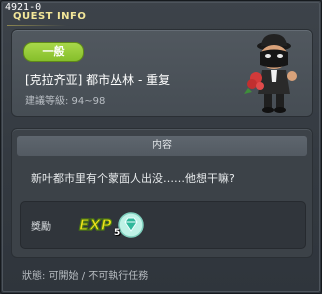 The width and height of the screenshot is (322, 294). Describe the element at coordinates (163, 225) in the screenshot. I see `reward-box: 獎勵 EXP 5` at that location.